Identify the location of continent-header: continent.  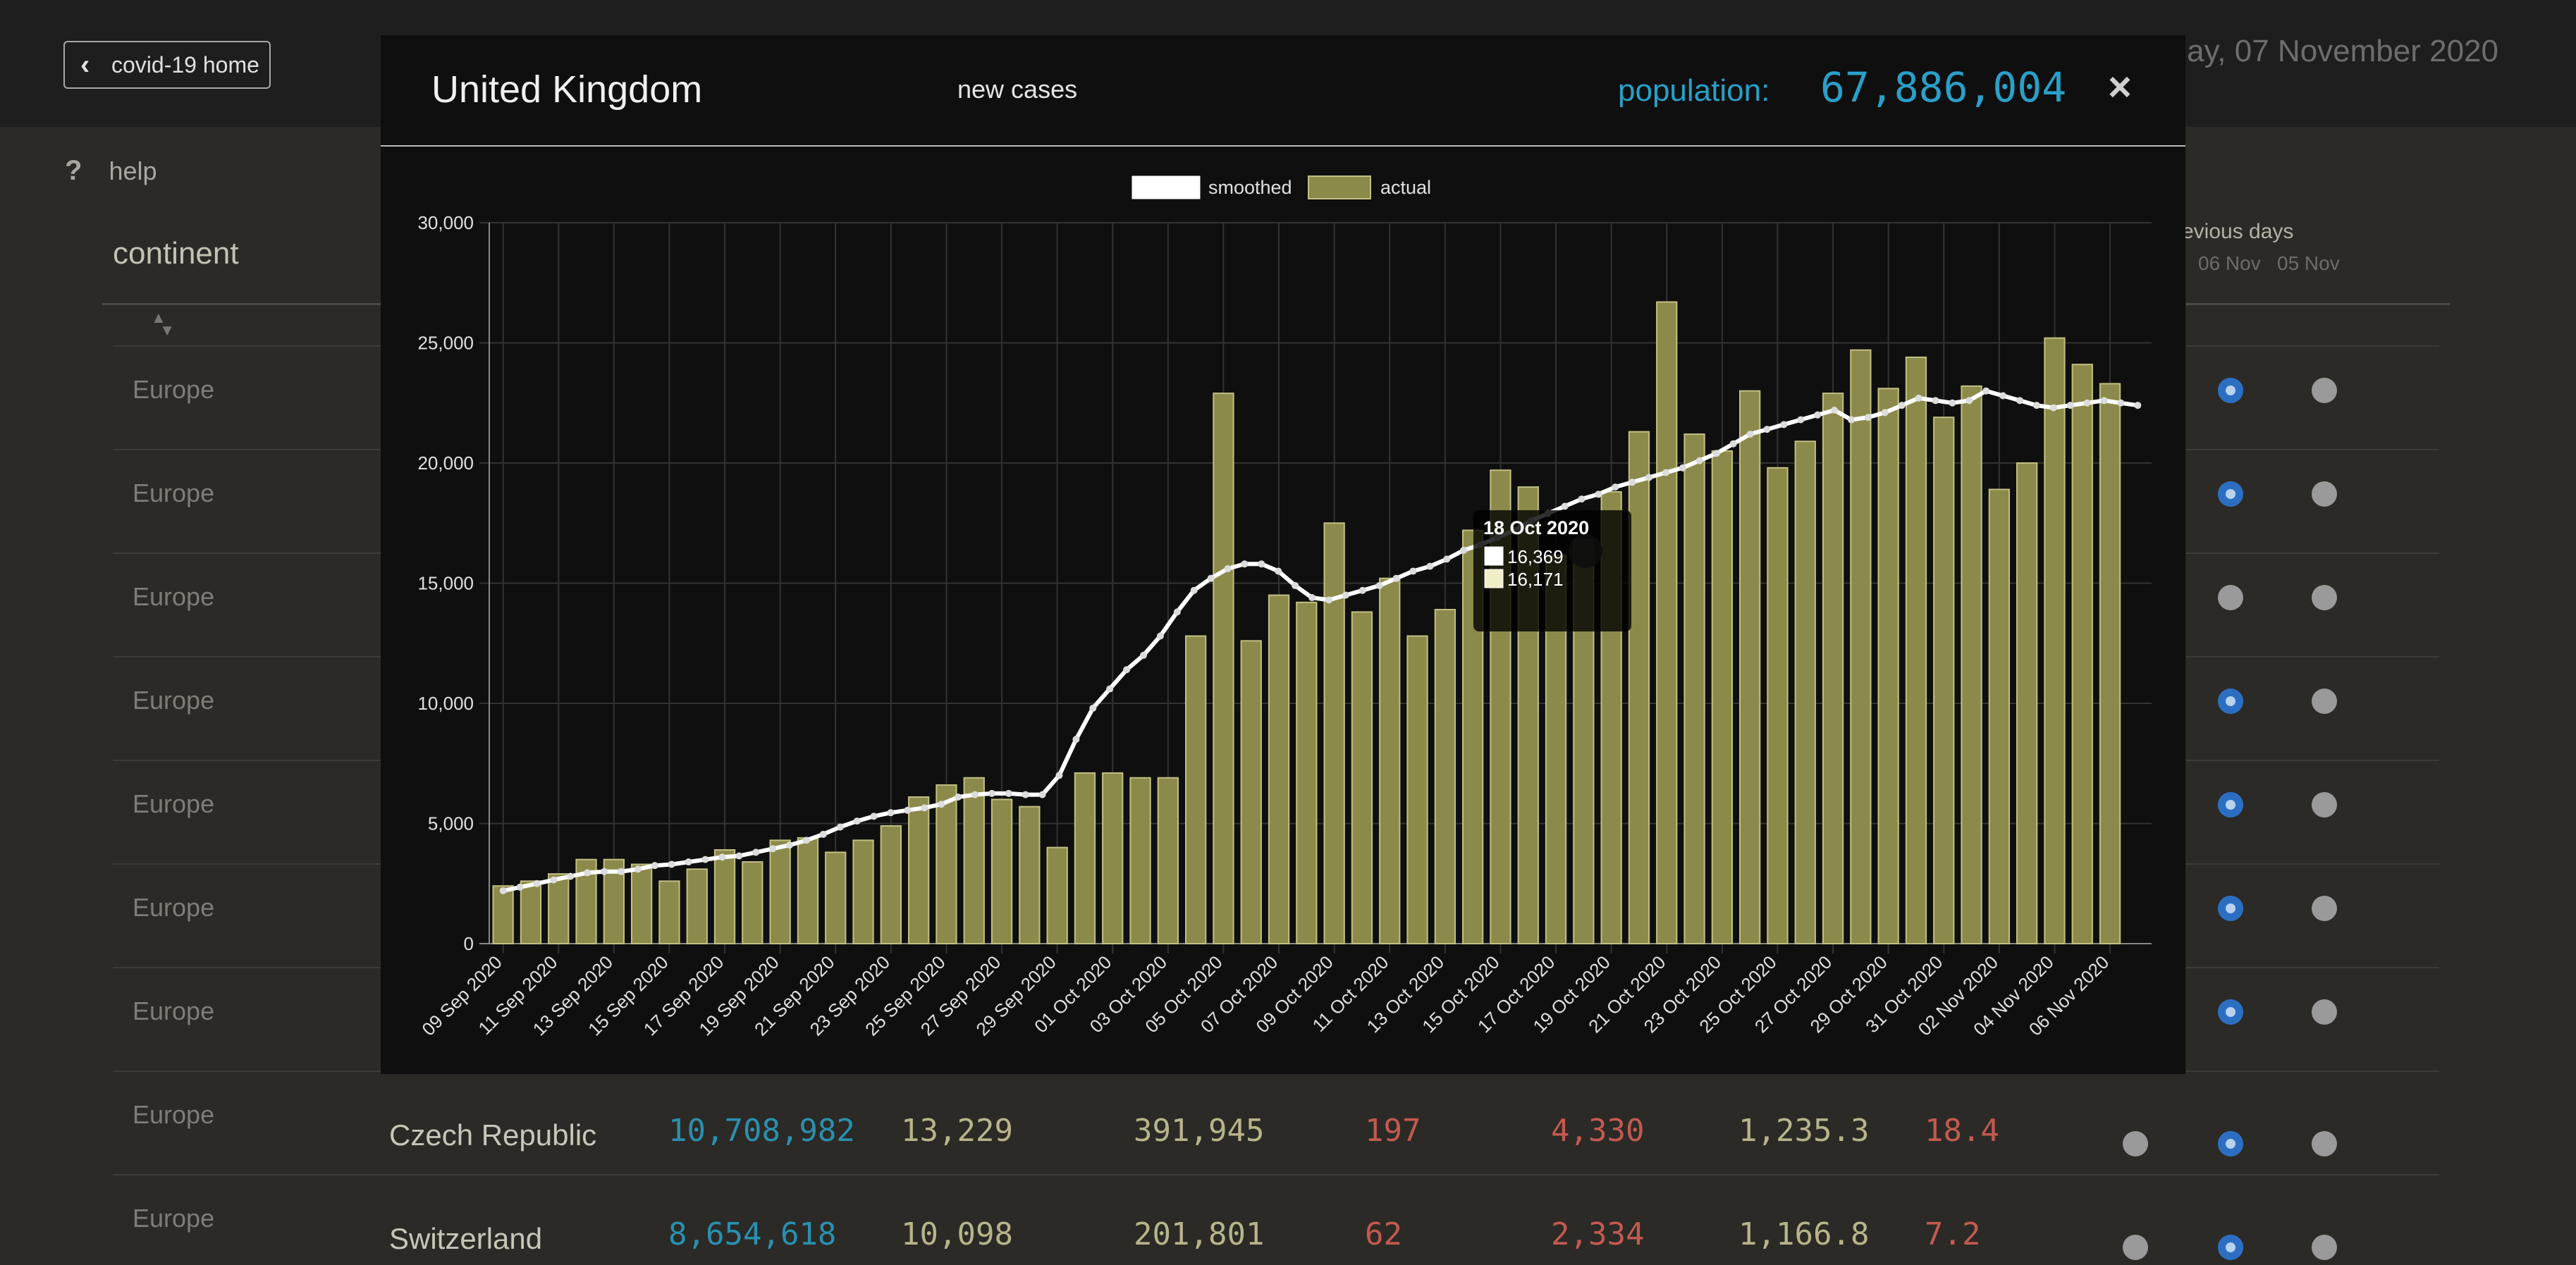
(176, 254).